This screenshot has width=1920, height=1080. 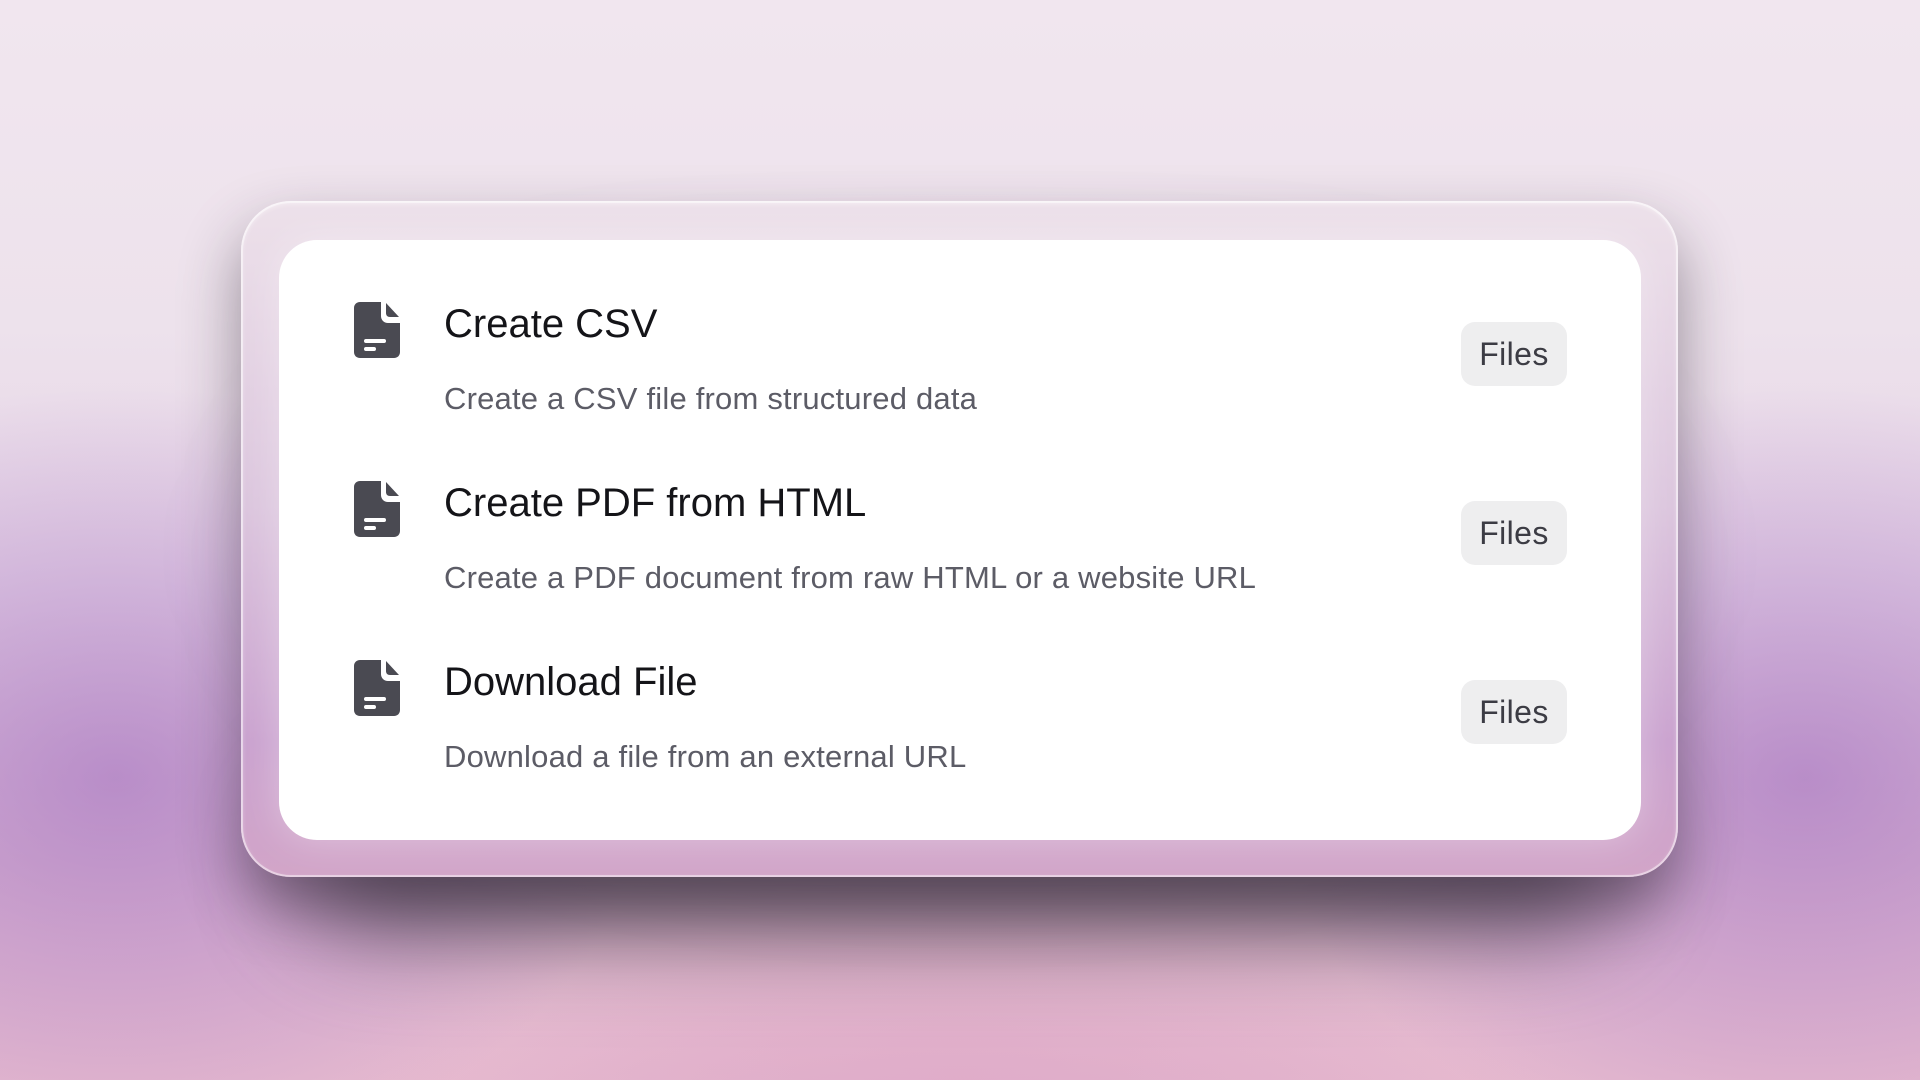 What do you see at coordinates (711, 398) in the screenshot?
I see `action-description: Create a CSV file from structured data` at bounding box center [711, 398].